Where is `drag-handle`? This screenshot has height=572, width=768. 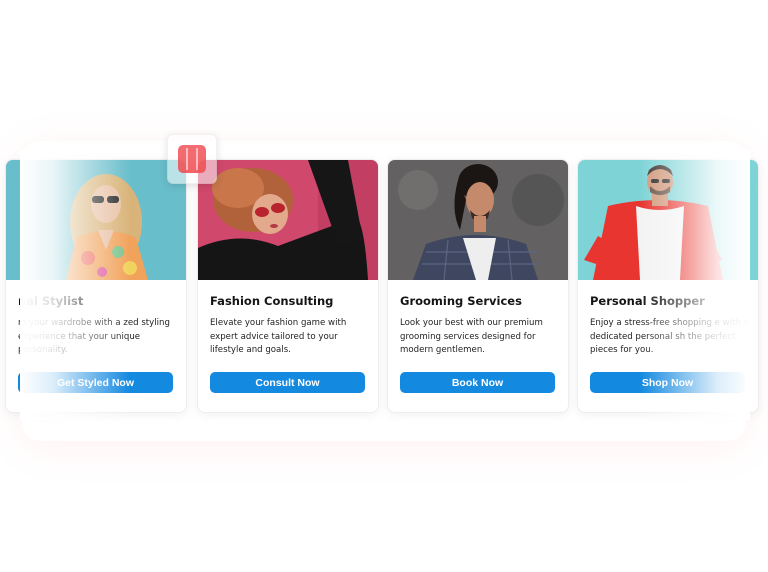
drag-handle is located at coordinates (192, 159).